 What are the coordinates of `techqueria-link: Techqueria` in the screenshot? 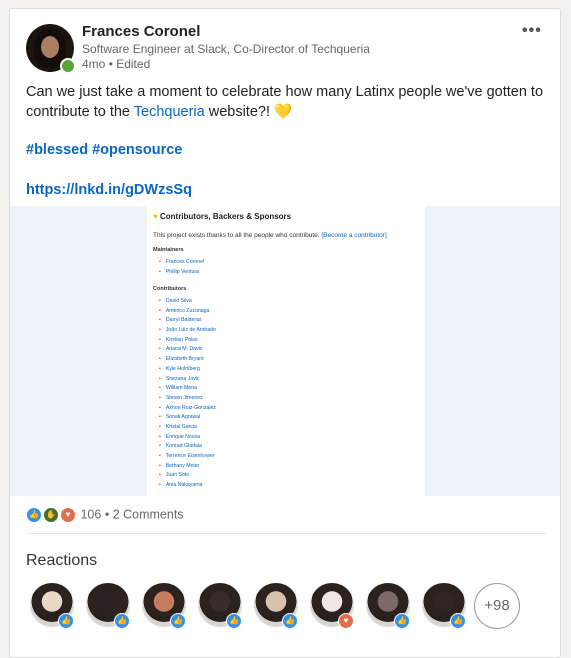 It's located at (169, 112).